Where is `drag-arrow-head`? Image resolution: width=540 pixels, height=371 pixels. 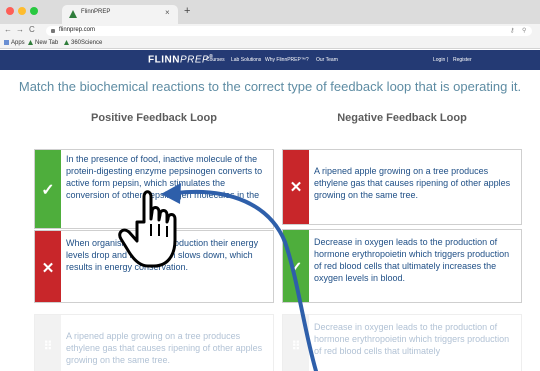 drag-arrow-head is located at coordinates (171, 193).